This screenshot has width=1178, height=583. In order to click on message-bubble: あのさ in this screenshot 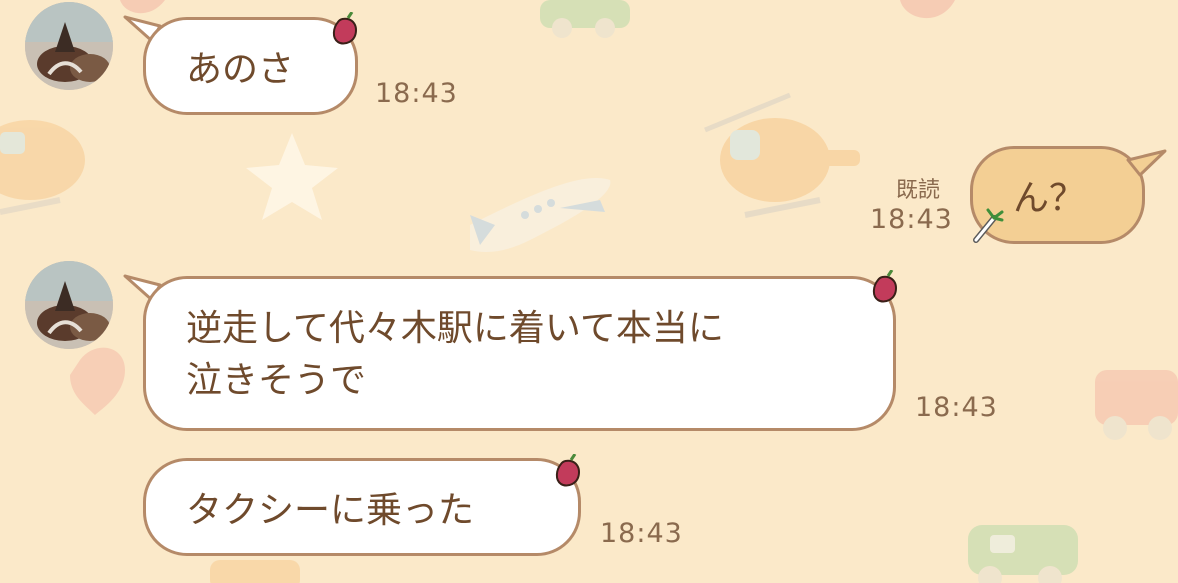, I will do `click(250, 66)`.